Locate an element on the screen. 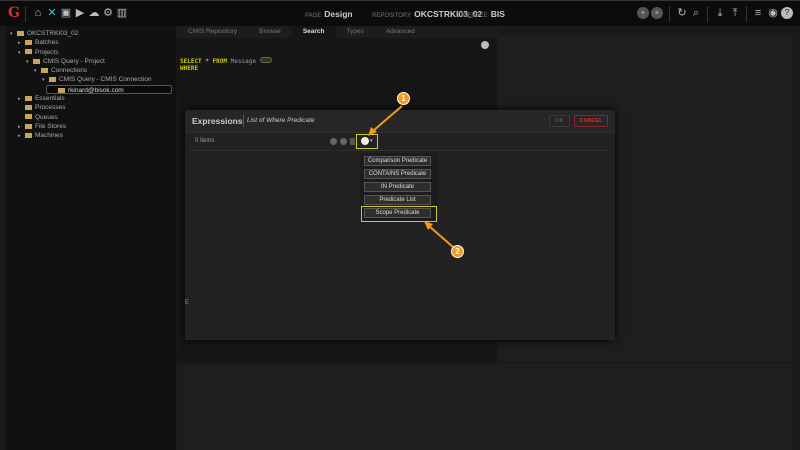 This screenshot has width=800, height=450. callout-2: 2 is located at coordinates (457, 251).